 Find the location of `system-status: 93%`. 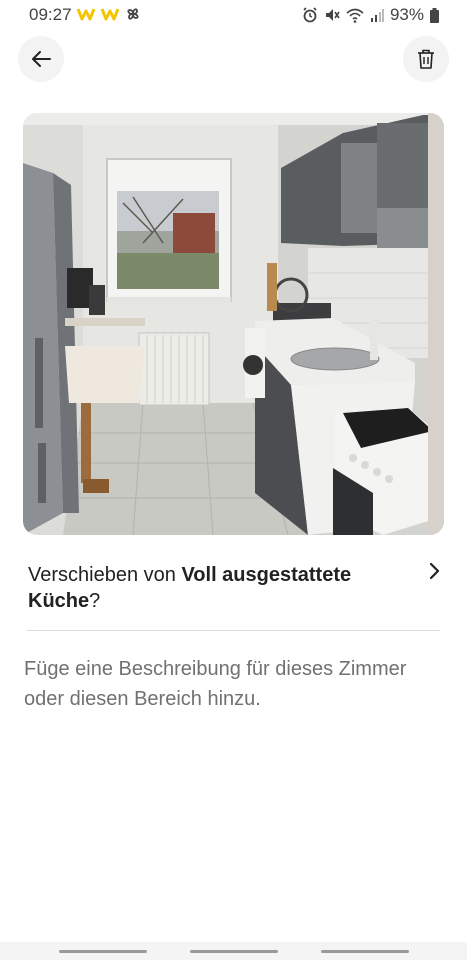

system-status: 93% is located at coordinates (370, 15).